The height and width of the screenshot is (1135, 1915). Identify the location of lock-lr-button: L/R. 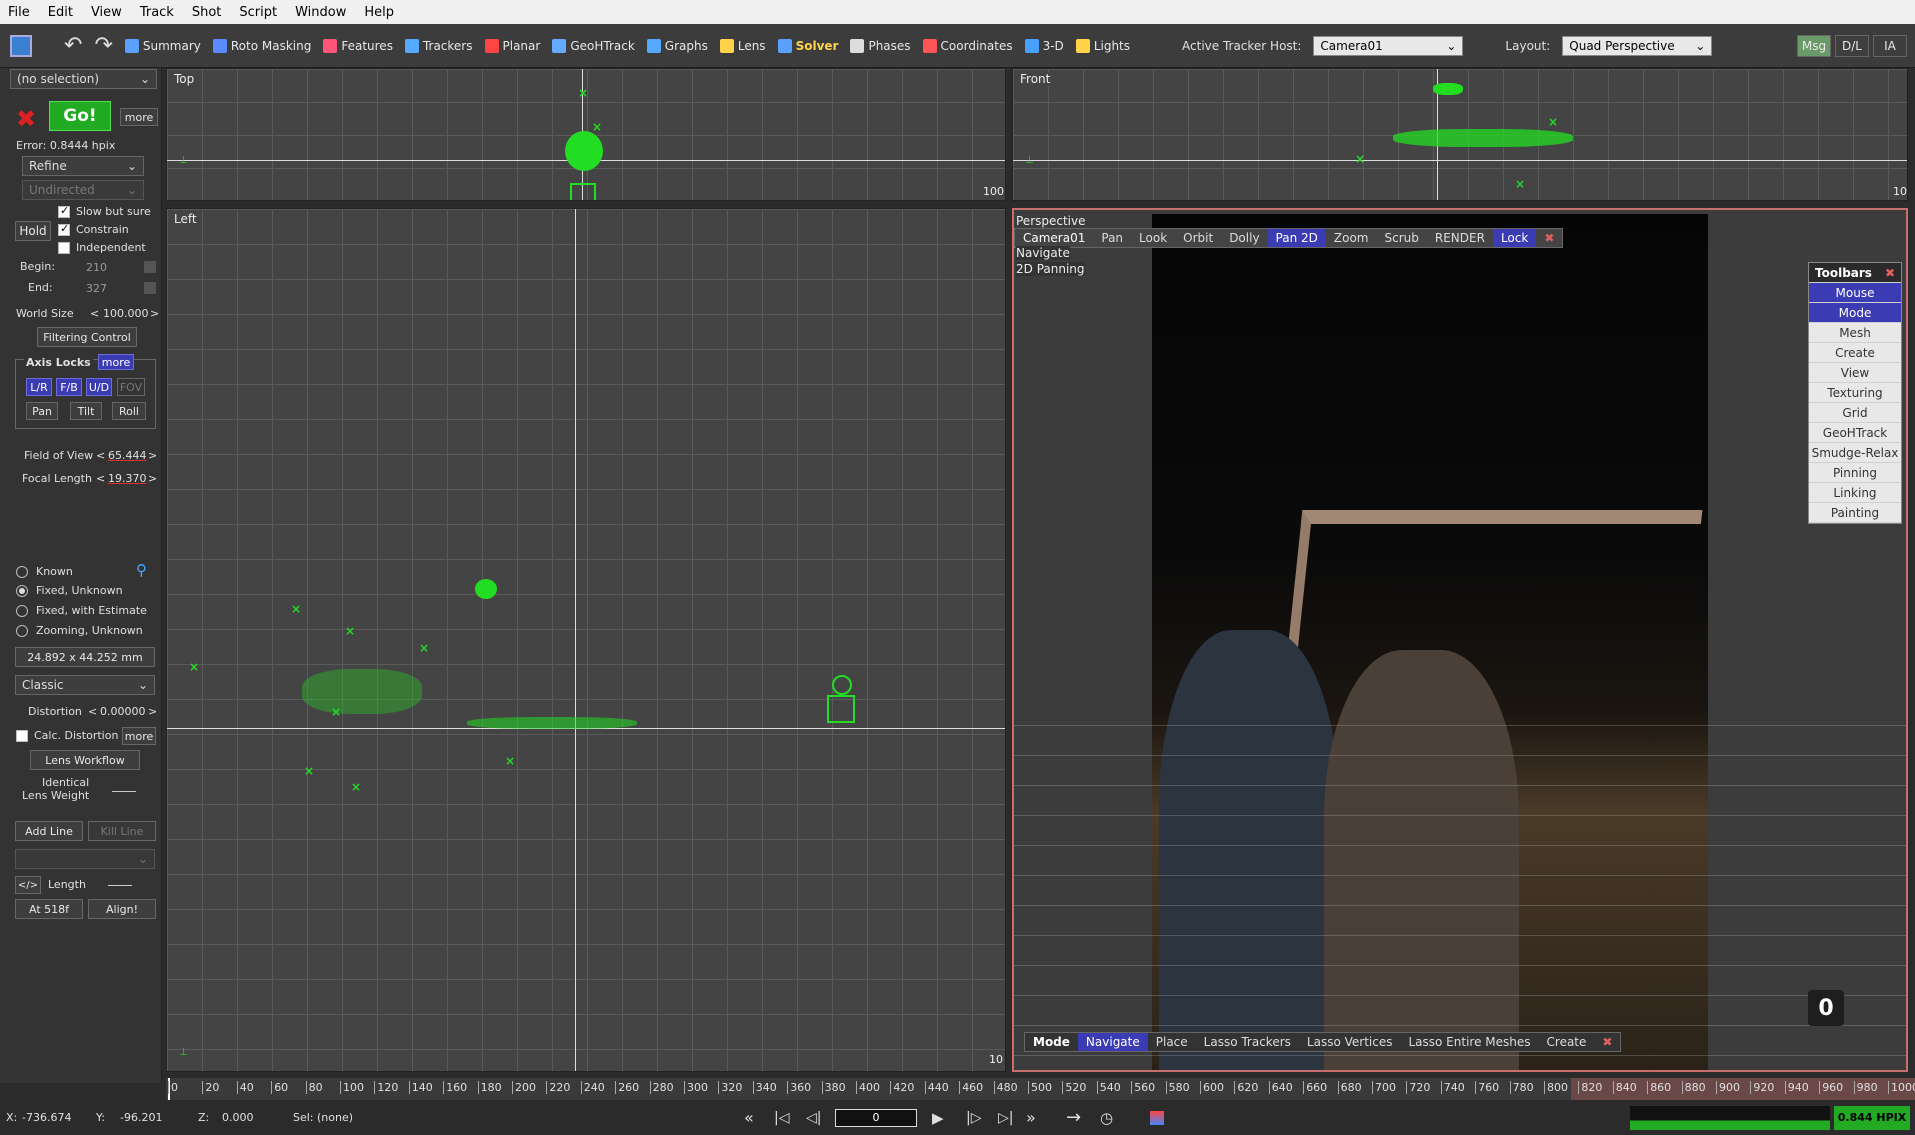
(39, 387).